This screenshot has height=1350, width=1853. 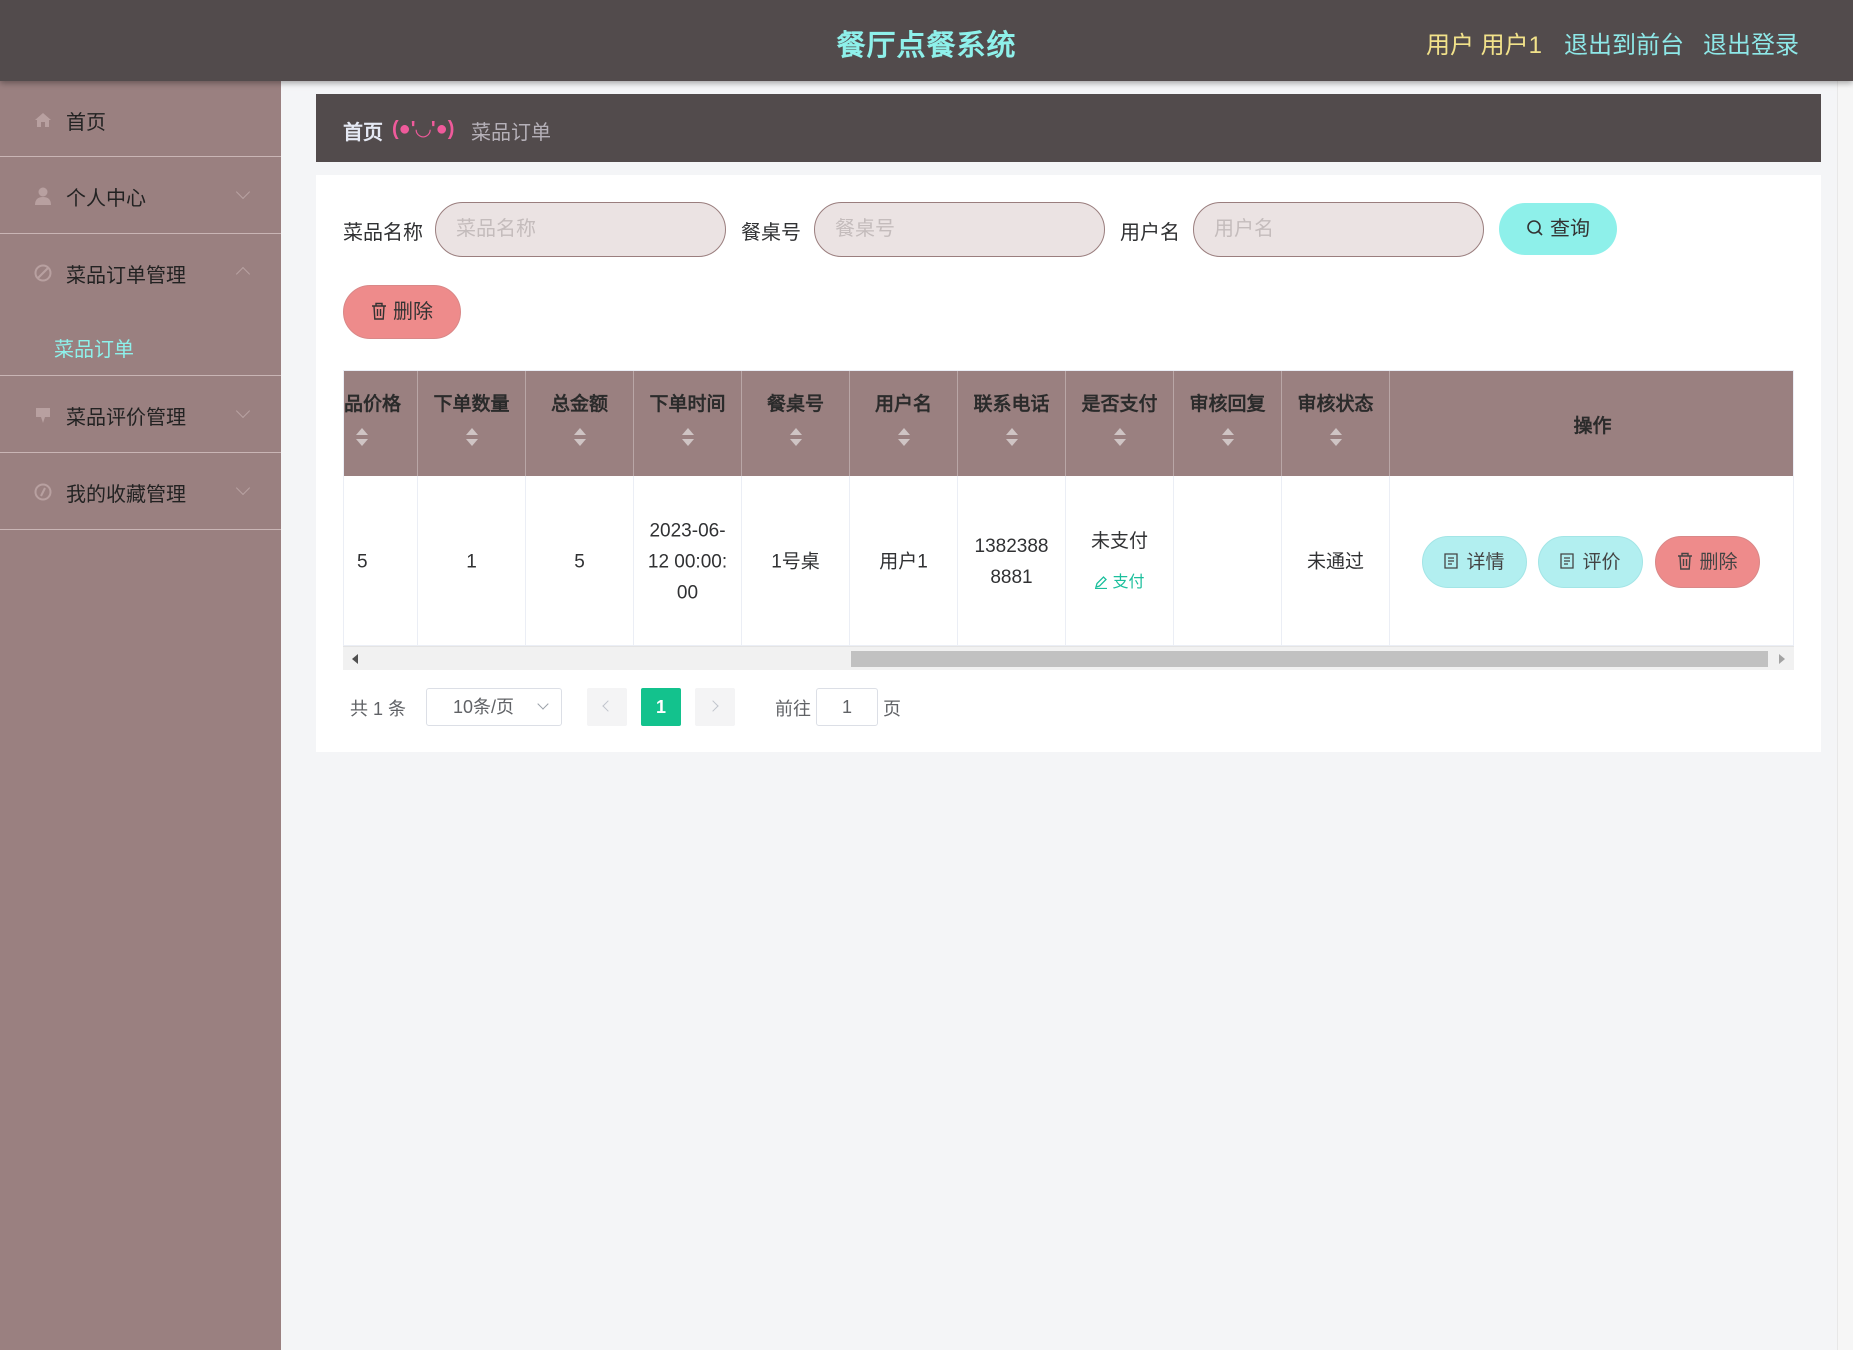 I want to click on sidebar-item-personal-center: 个人中心, so click(x=140, y=195).